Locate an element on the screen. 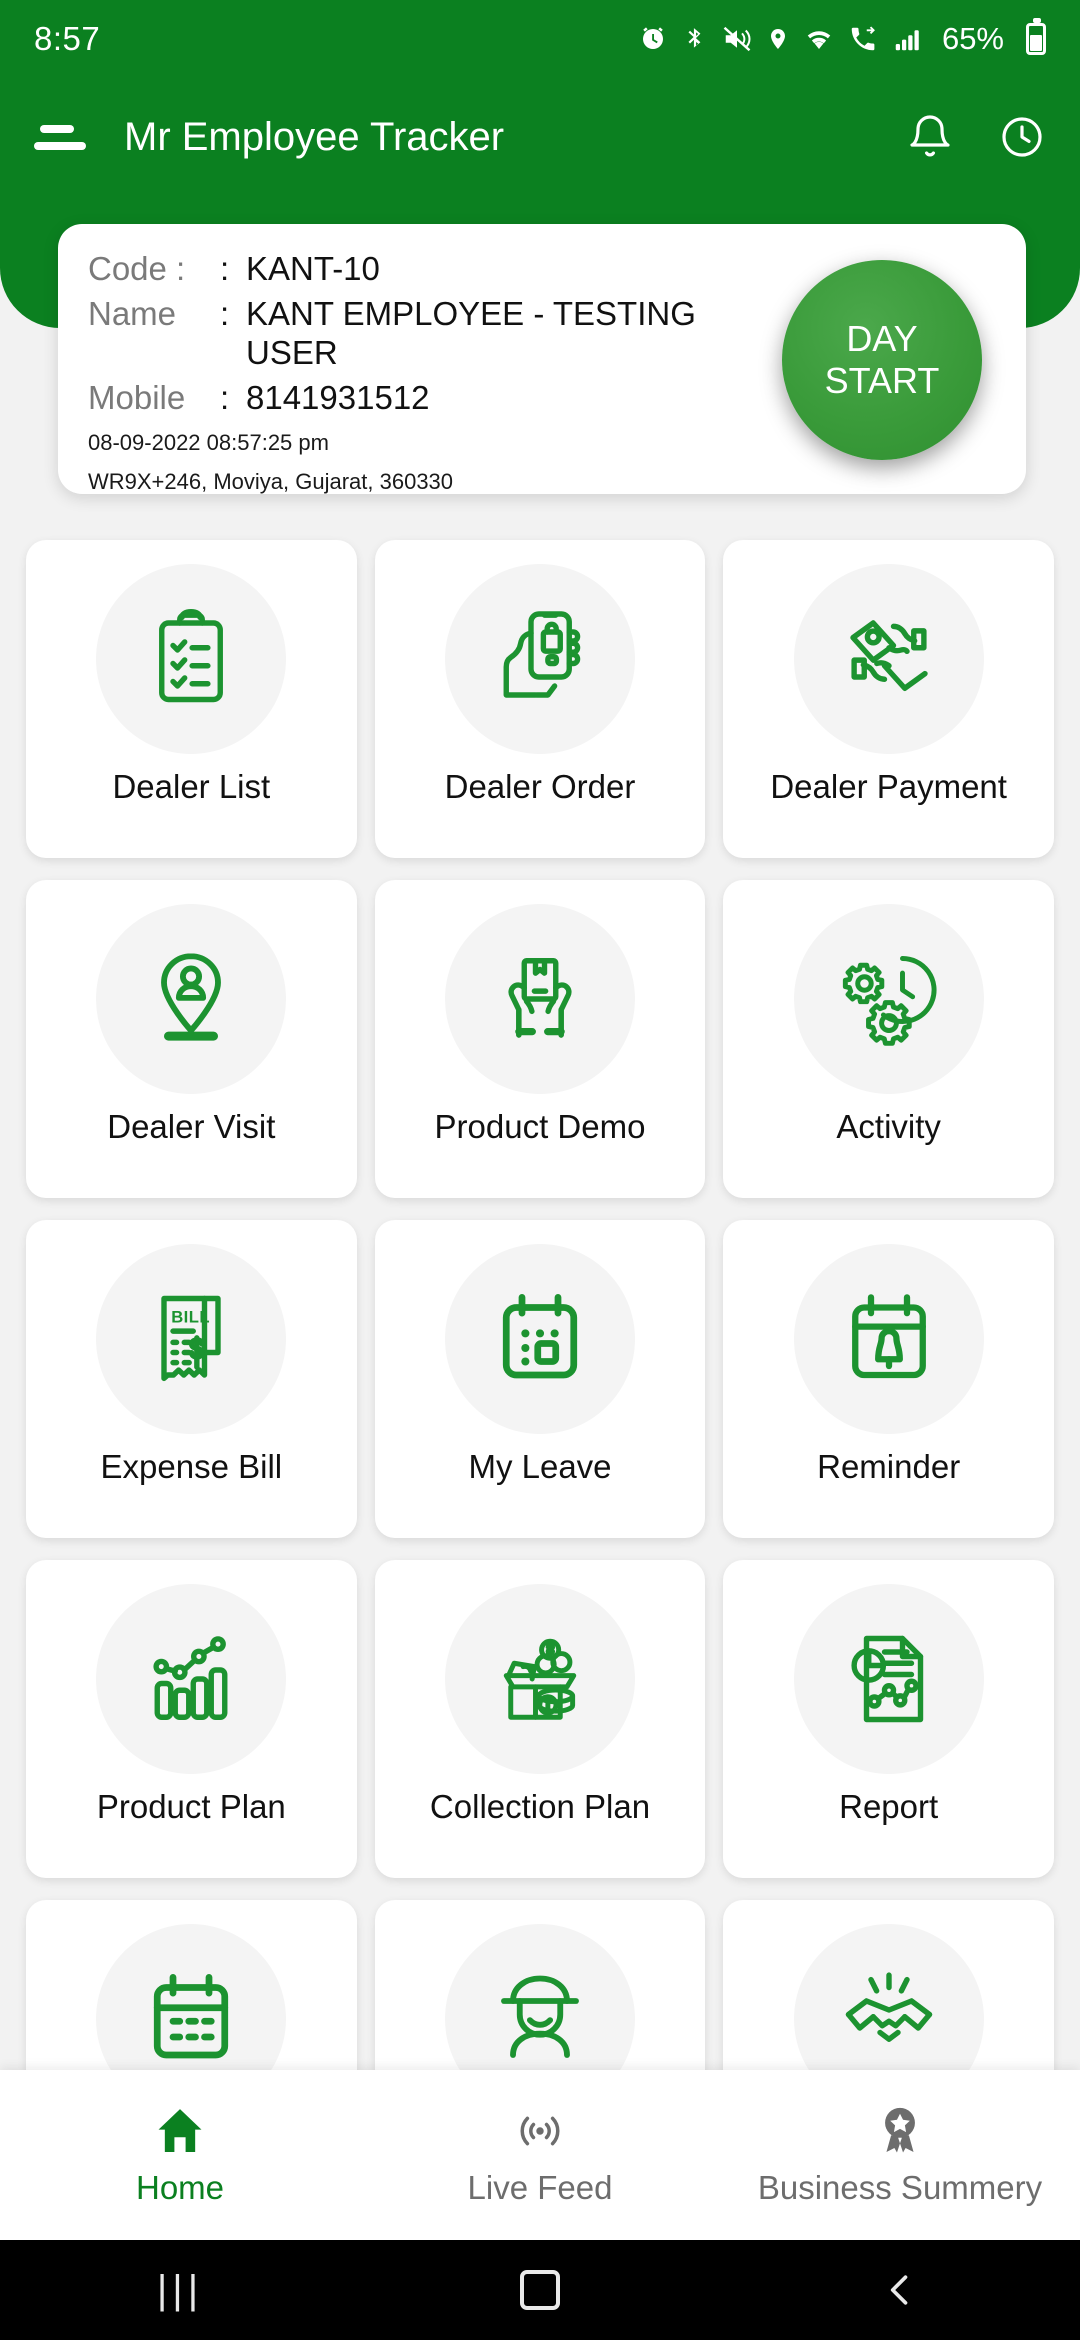  hands-box-icon is located at coordinates (539, 999).